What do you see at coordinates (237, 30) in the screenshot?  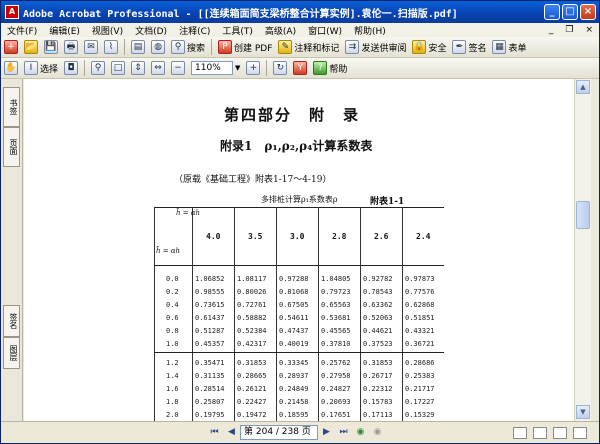 I see `menu-tools: 工具(T)` at bounding box center [237, 30].